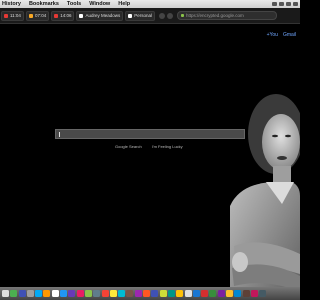 The image size is (320, 300). I want to click on text-caret, so click(59, 134).